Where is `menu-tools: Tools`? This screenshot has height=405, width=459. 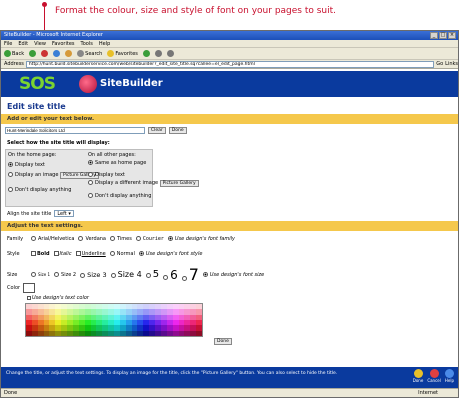 menu-tools: Tools is located at coordinates (87, 43).